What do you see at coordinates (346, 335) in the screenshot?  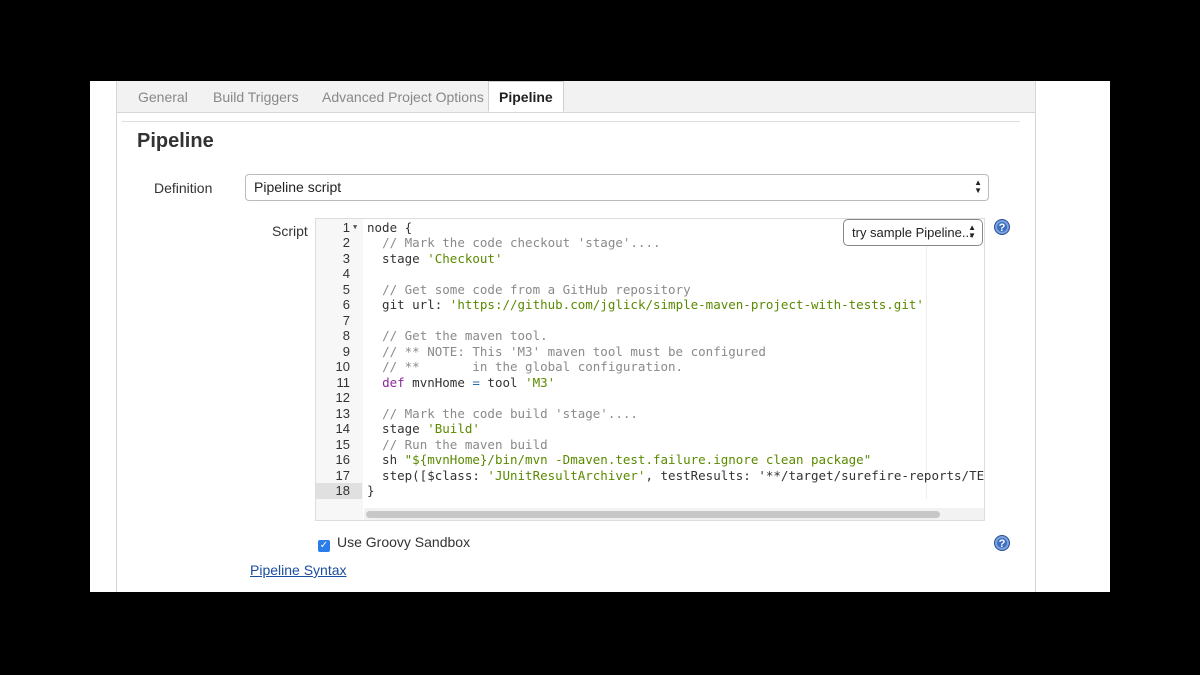 I see `line-number: 8` at bounding box center [346, 335].